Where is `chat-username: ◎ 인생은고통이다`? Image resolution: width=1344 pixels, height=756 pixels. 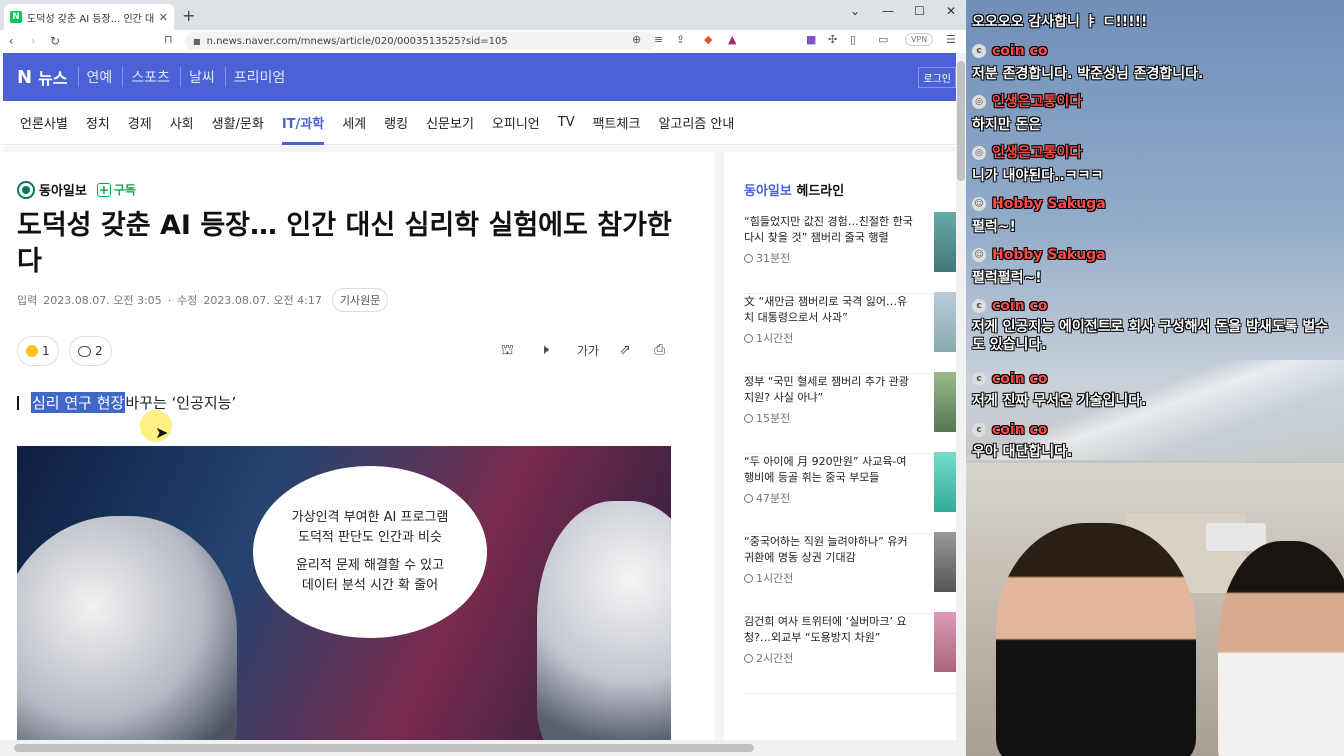 chat-username: ◎ 인생은고통이다 is located at coordinates (1027, 153).